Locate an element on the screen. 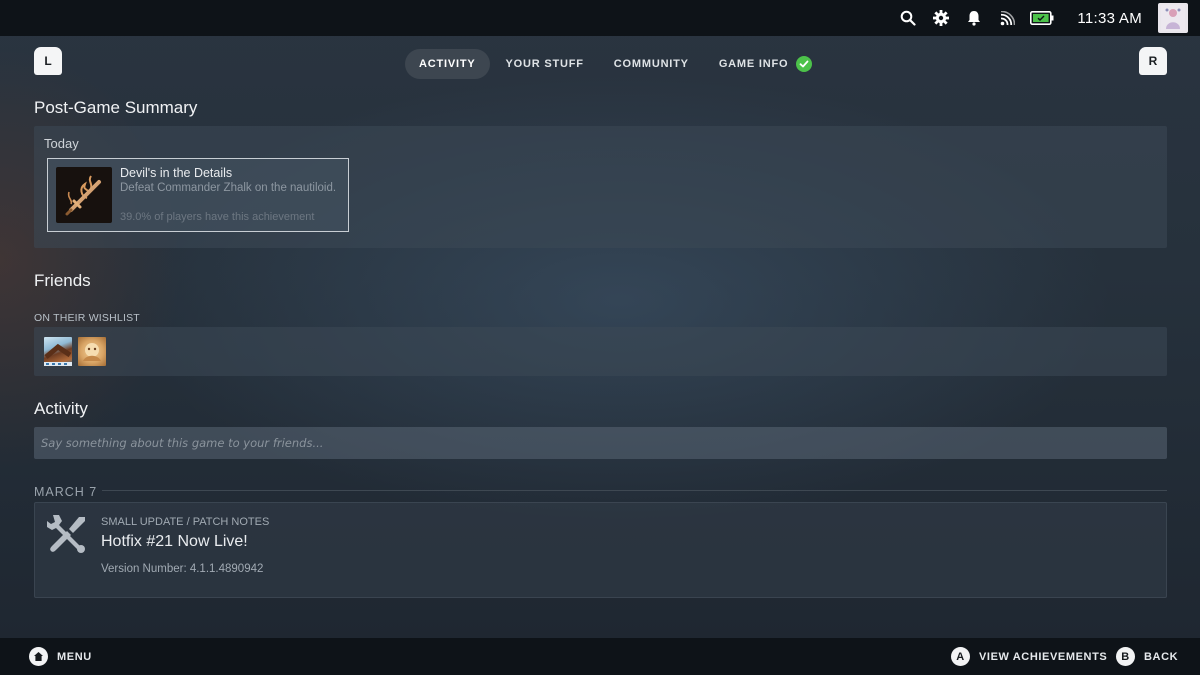 The width and height of the screenshot is (1200, 675). news-title: Hotfix #21 Now Live! is located at coordinates (174, 541).